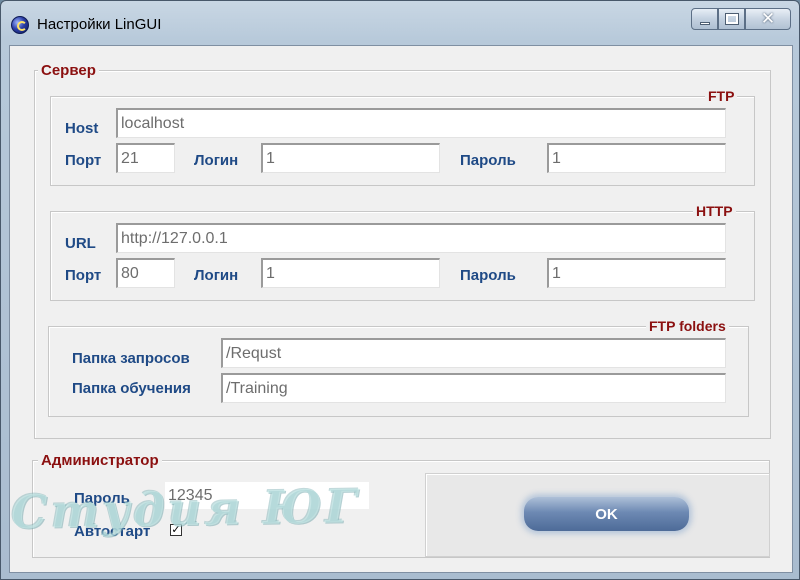 This screenshot has height=580, width=800. Describe the element at coordinates (145, 158) in the screenshot. I see `ftp-port-input` at that location.